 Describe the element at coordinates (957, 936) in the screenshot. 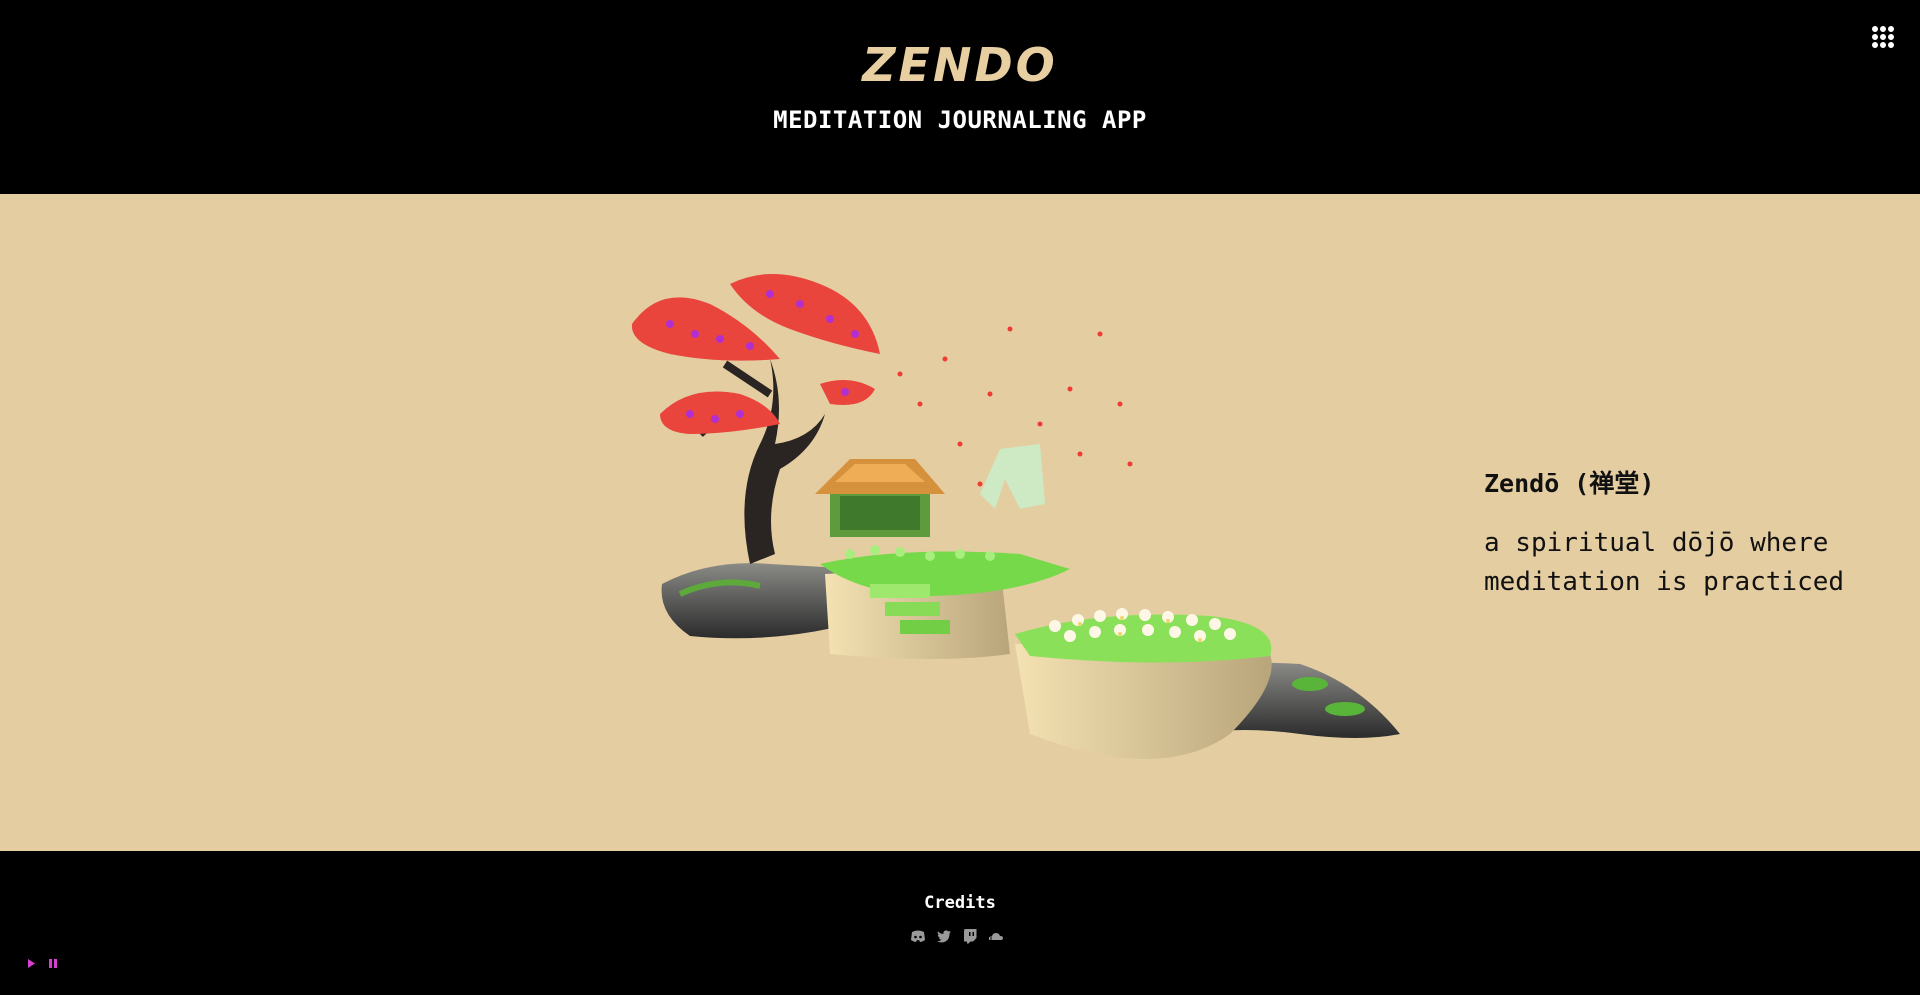

I see `social-links` at that location.